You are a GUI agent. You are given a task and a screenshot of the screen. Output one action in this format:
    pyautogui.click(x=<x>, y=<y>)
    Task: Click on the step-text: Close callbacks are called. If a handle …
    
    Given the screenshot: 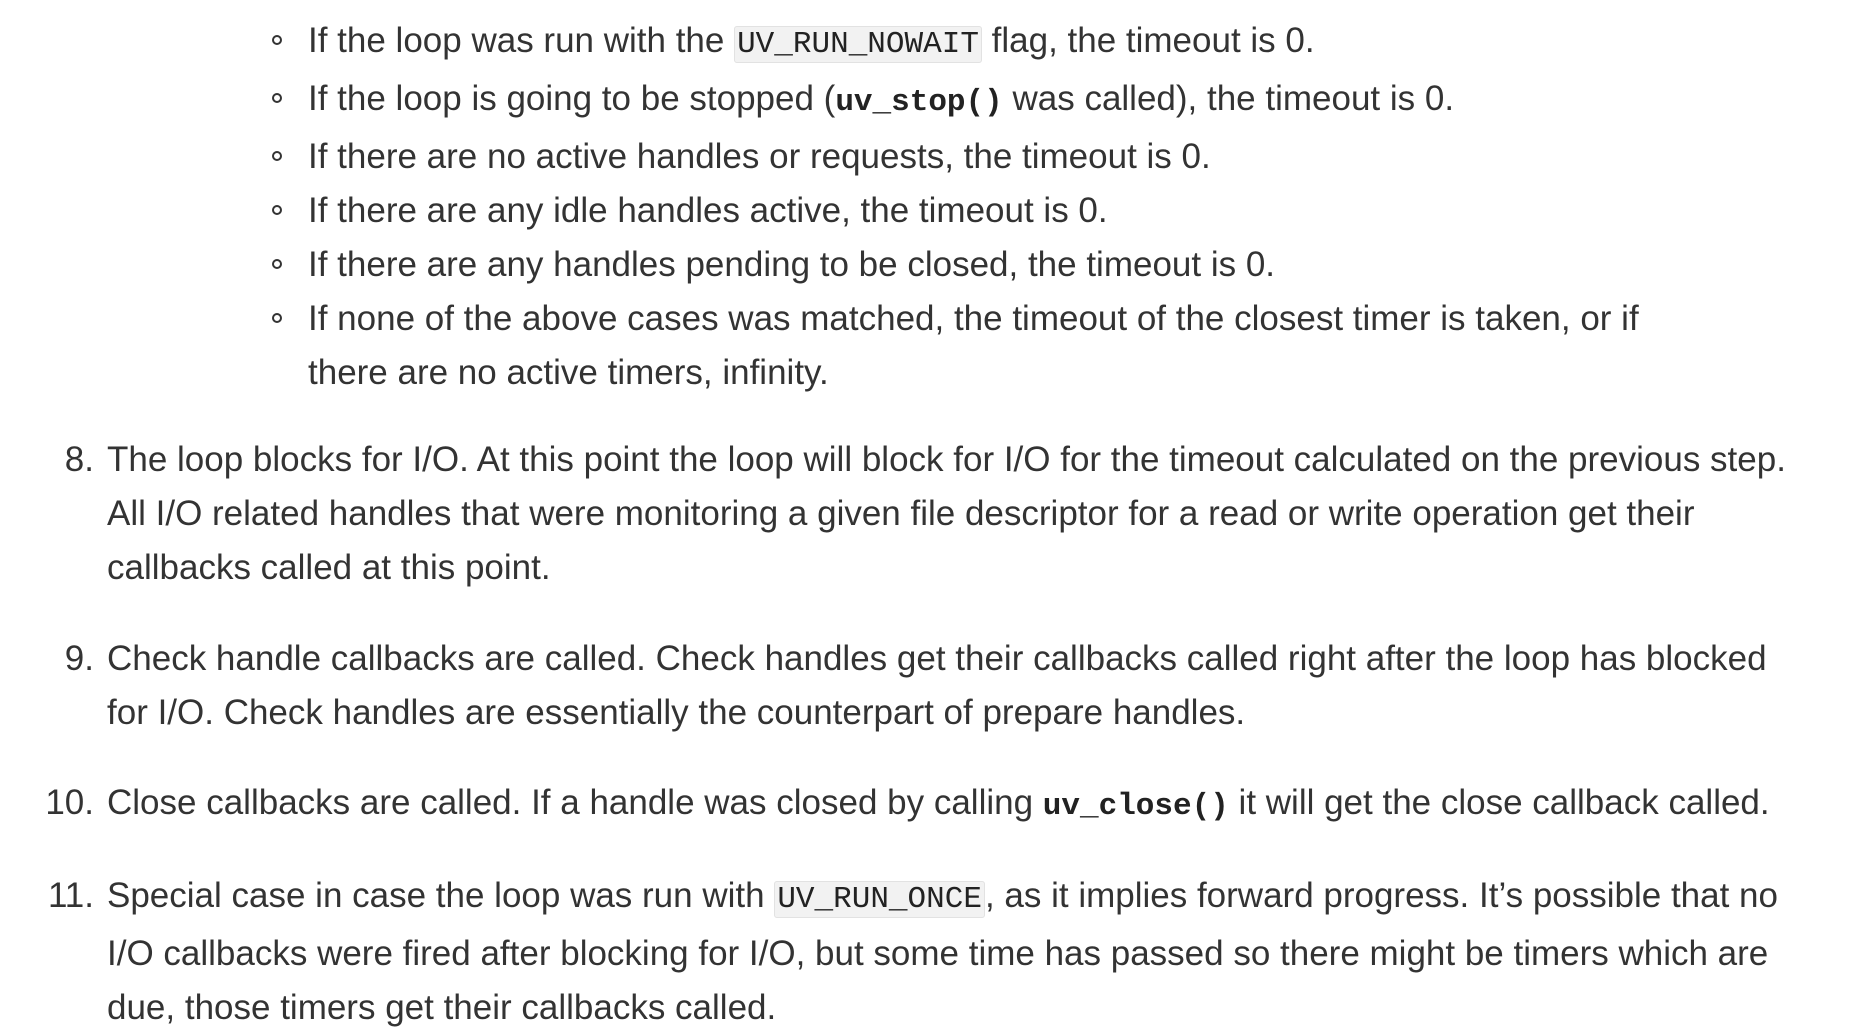 What is the action you would take?
    pyautogui.click(x=575, y=802)
    